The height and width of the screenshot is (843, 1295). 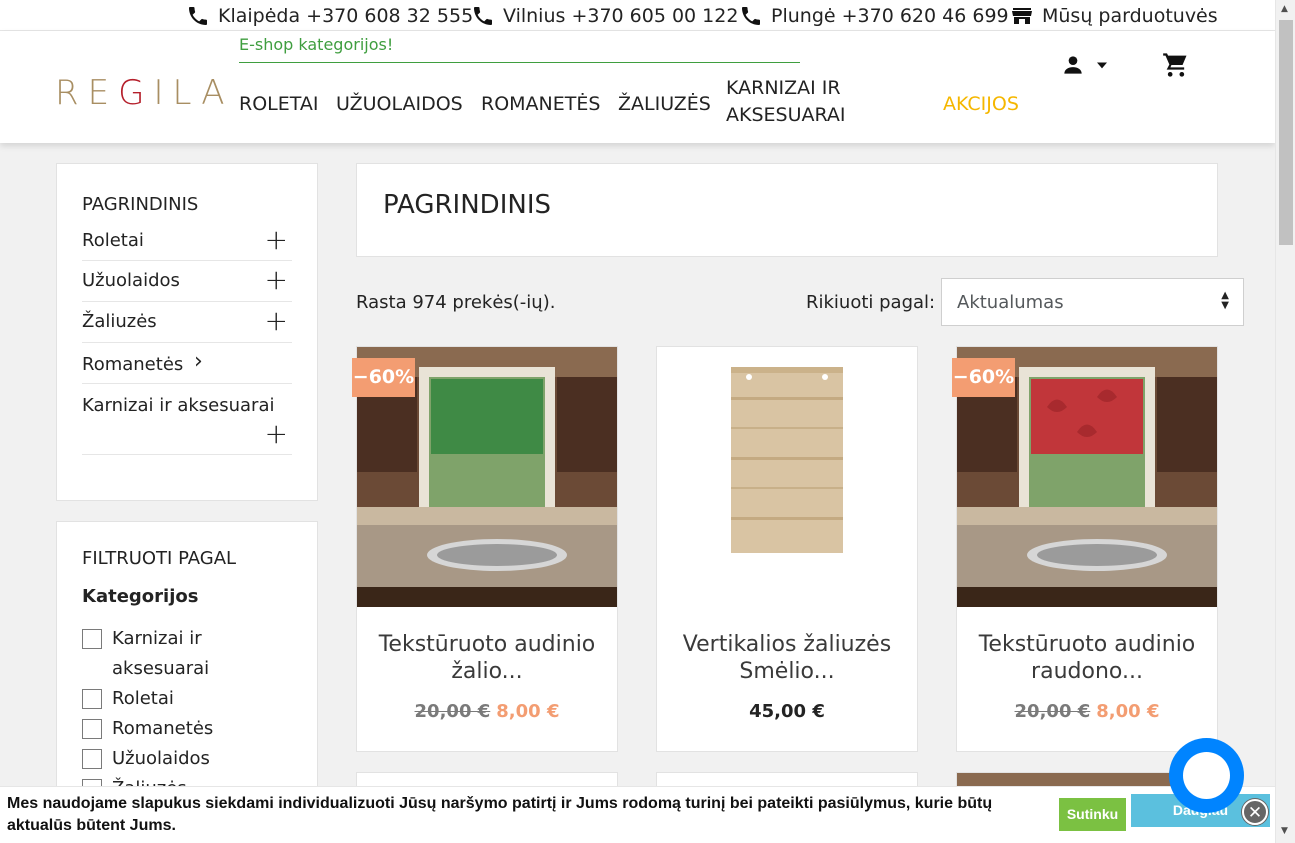 I want to click on messenger-chat-button, so click(x=1206, y=775).